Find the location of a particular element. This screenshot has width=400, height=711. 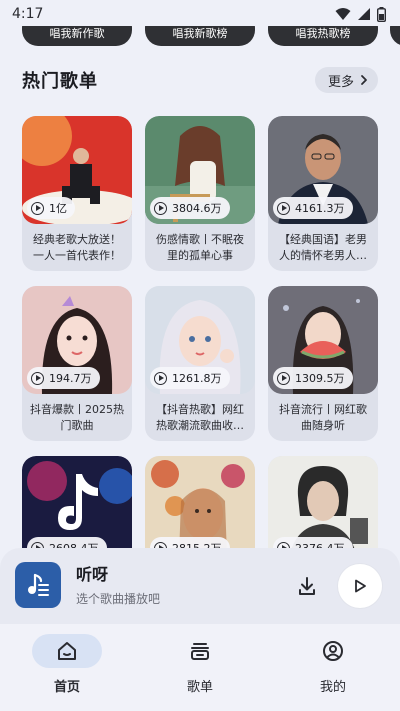

more-button: 更多 is located at coordinates (346, 80).